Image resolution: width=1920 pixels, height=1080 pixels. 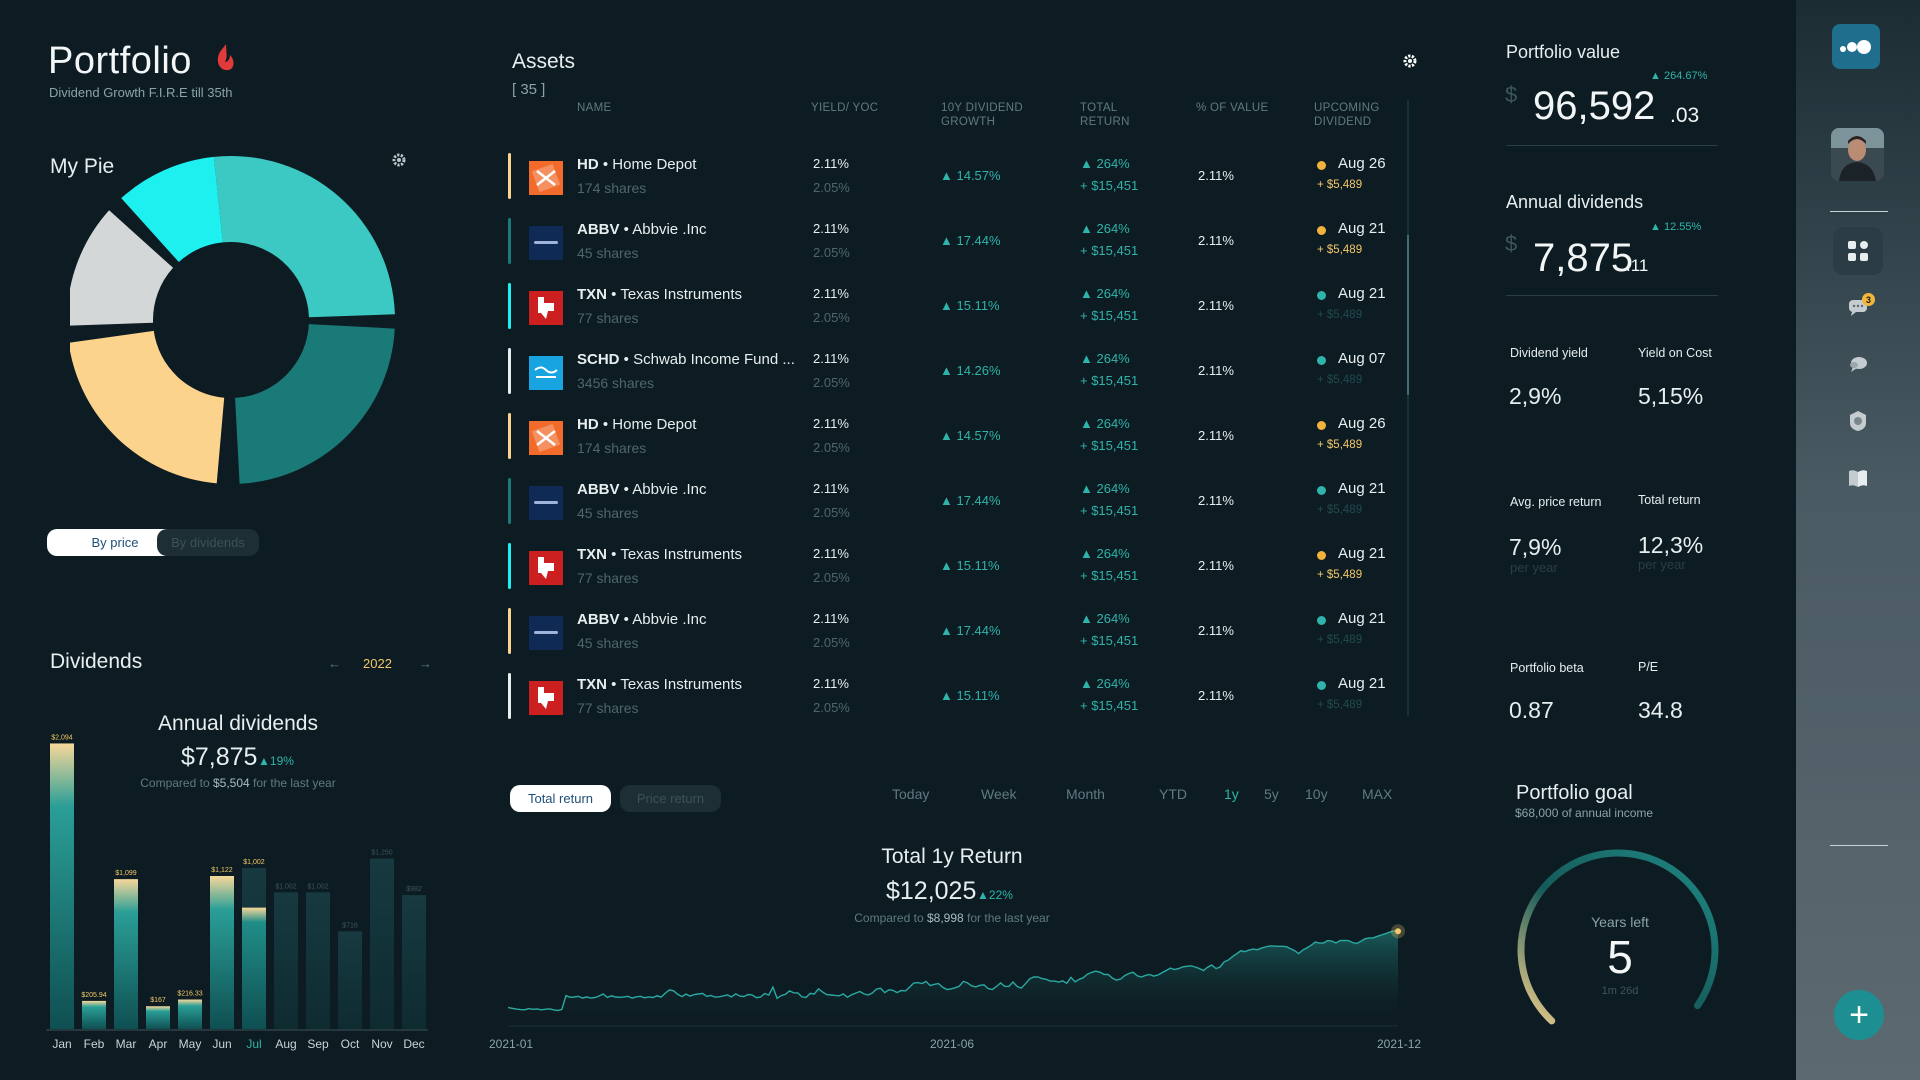 I want to click on app-logo-icon, so click(x=1856, y=46).